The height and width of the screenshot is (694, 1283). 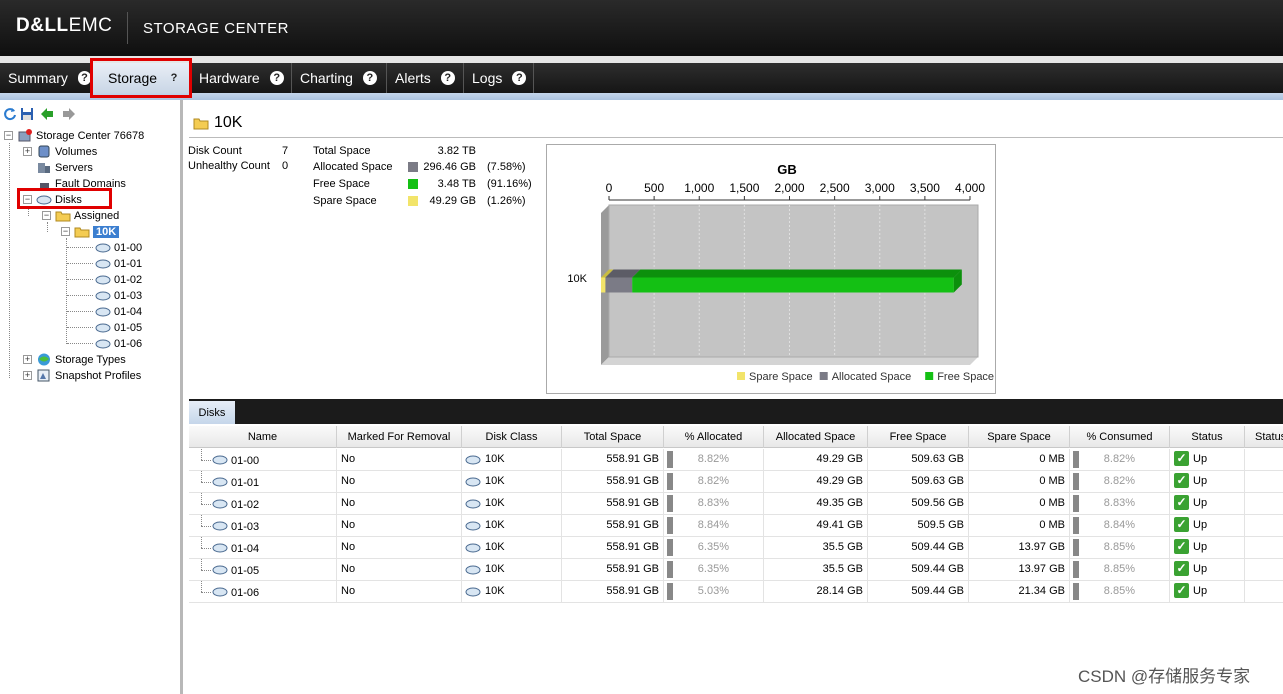 I want to click on plot-floor, so click(x=789, y=361).